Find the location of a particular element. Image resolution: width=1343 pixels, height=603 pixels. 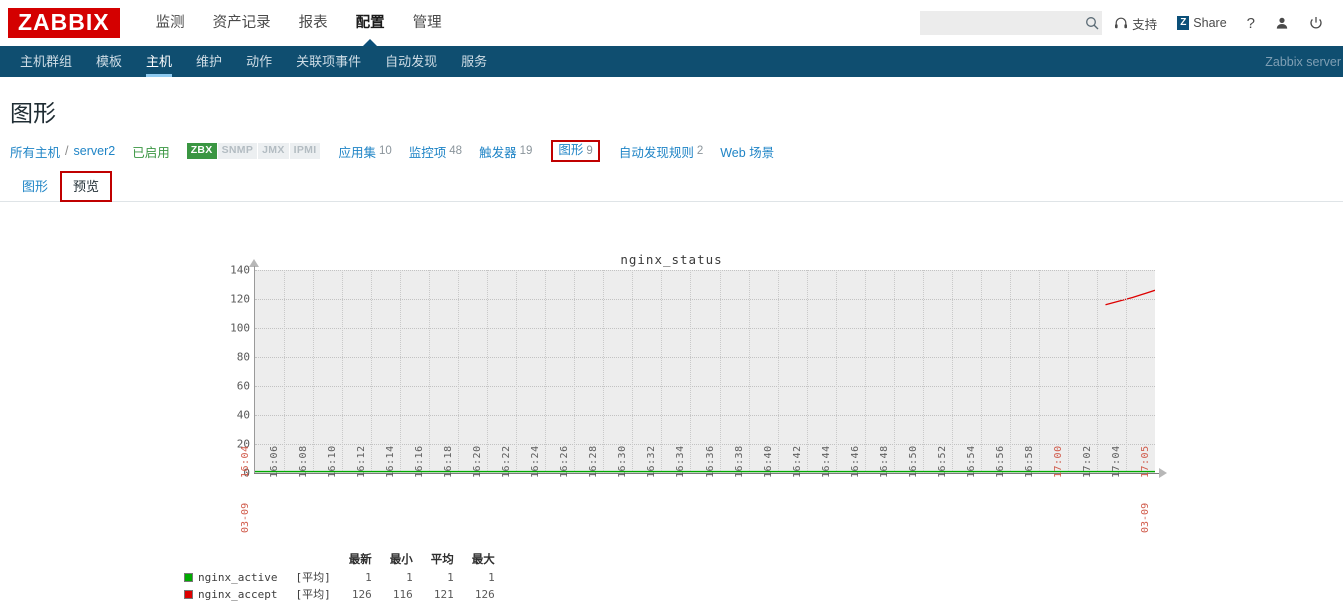

search-input is located at coordinates (1006, 23).